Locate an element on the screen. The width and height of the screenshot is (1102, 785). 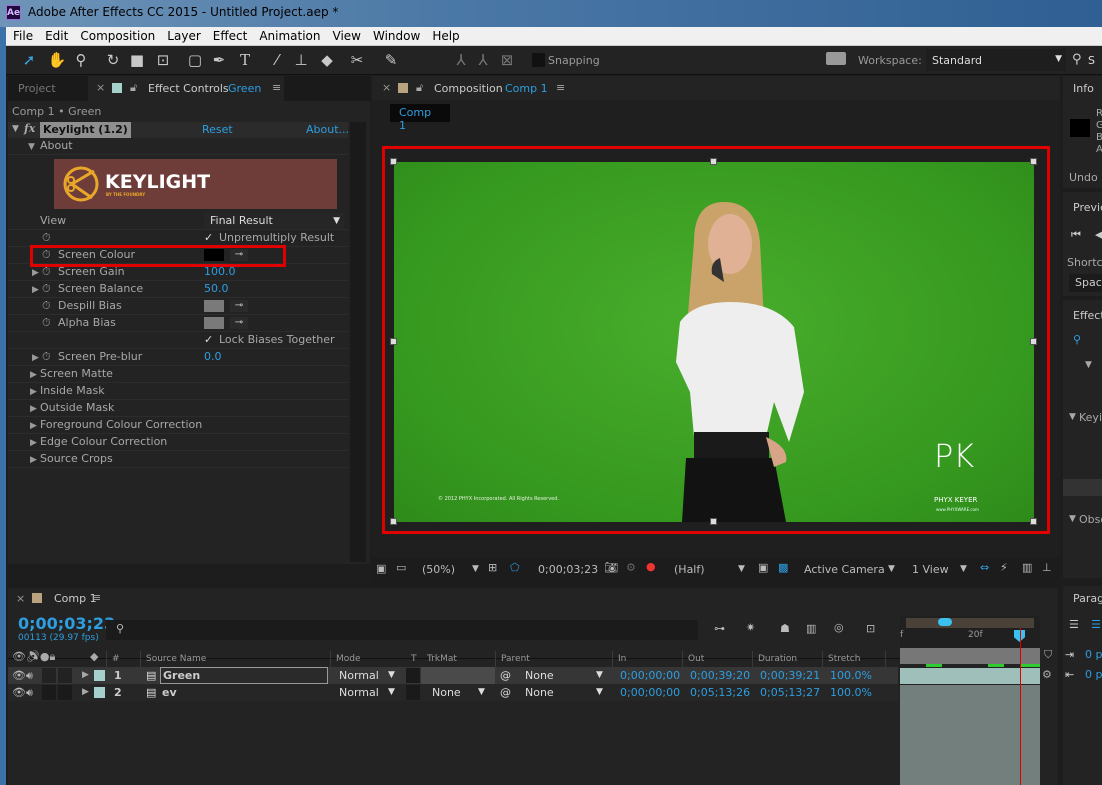
view-dropdown: Final Result ▼ is located at coordinates (274, 221).